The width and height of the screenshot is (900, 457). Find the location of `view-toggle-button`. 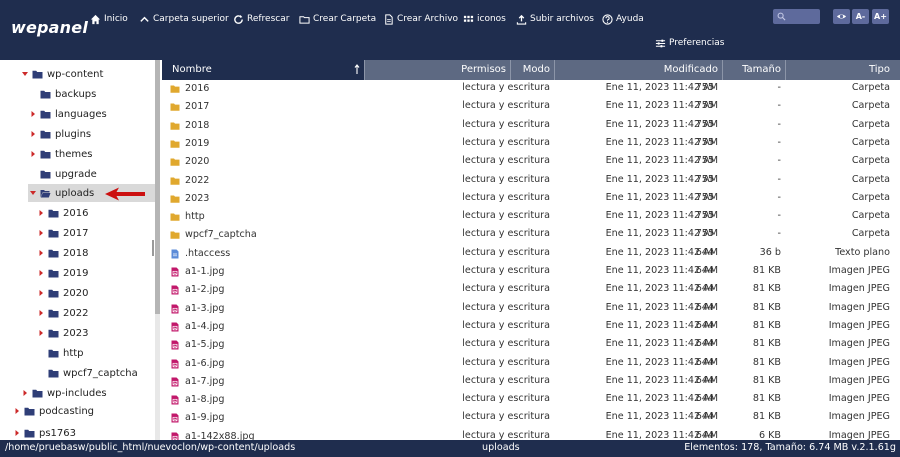

view-toggle-button is located at coordinates (841, 16).